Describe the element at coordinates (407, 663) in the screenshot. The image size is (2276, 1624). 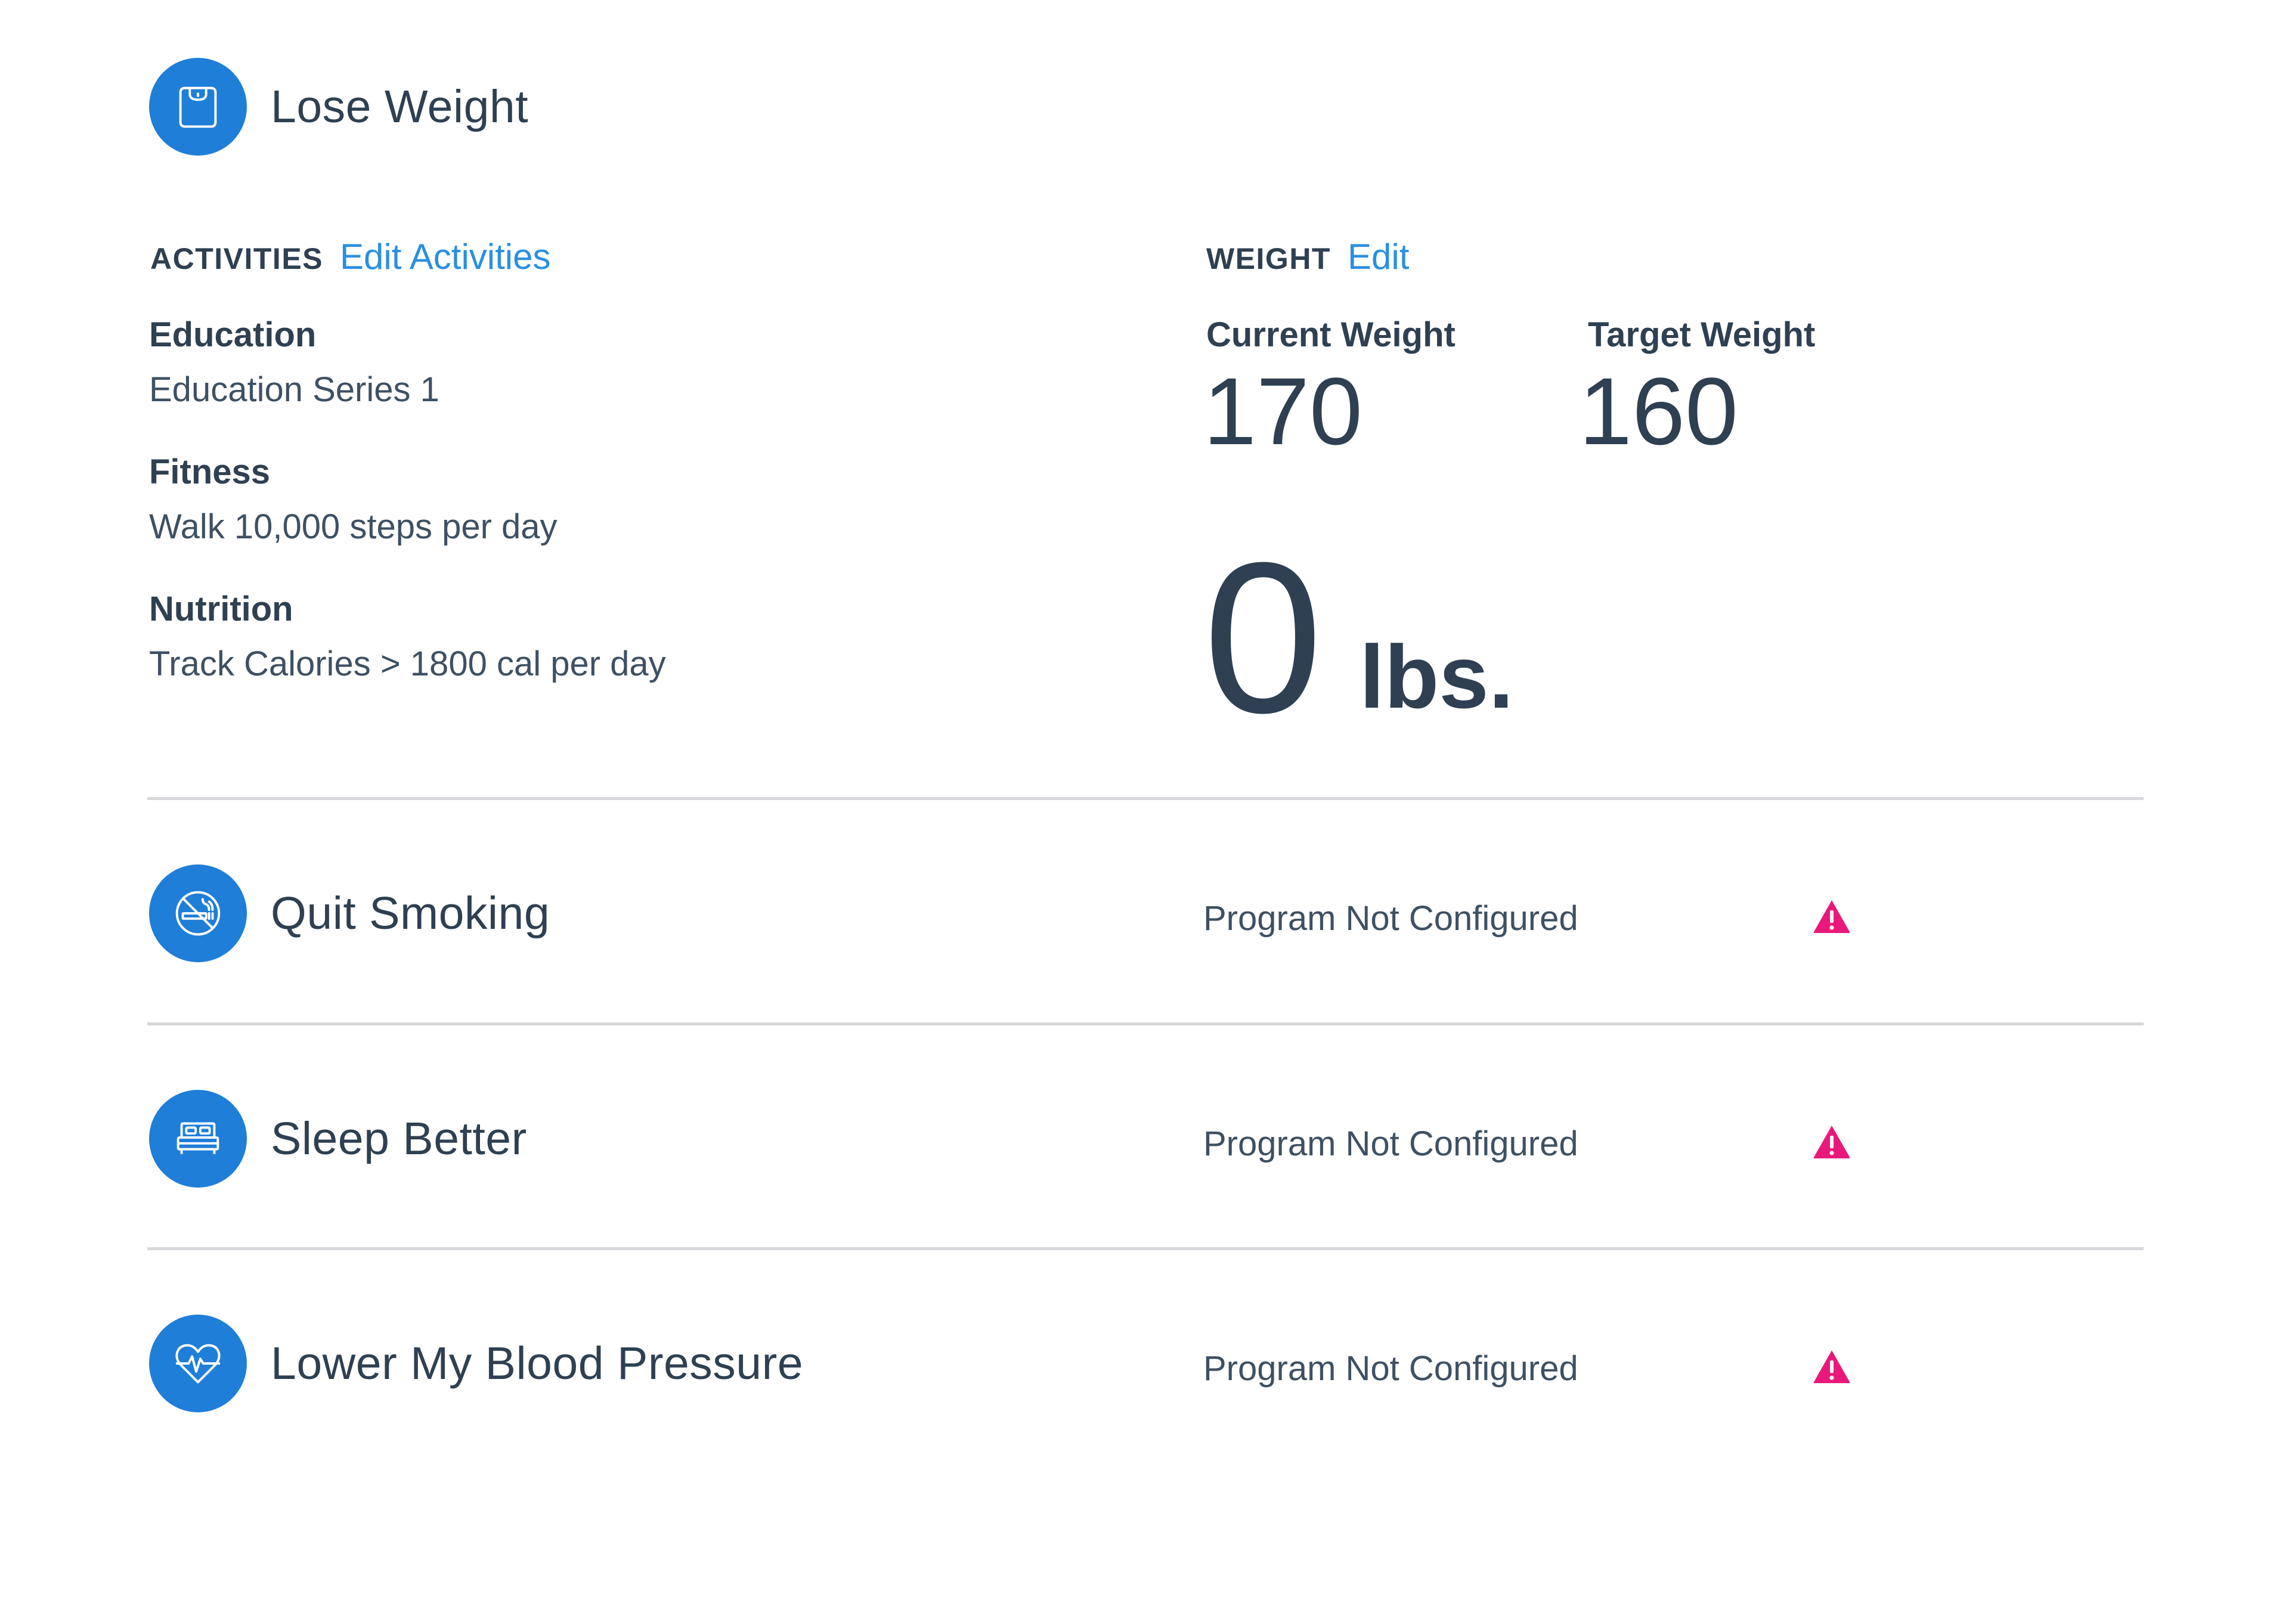
I see `activity-value-nutrition: Track Calories > 1800 cal per day` at that location.